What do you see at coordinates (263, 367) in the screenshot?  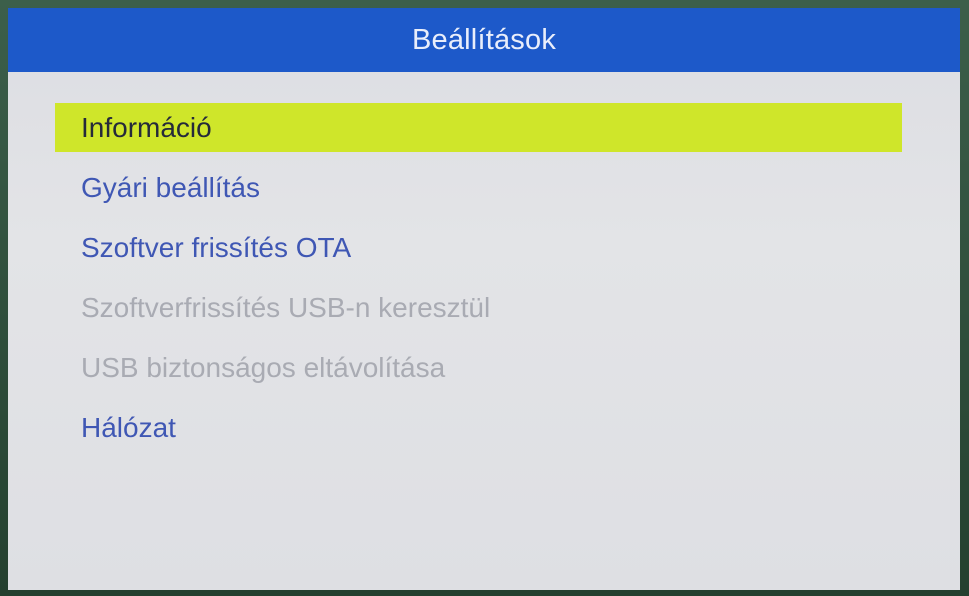 I see `menu-item-safe-remove-usb: USB biztonságos eltávolítása` at bounding box center [263, 367].